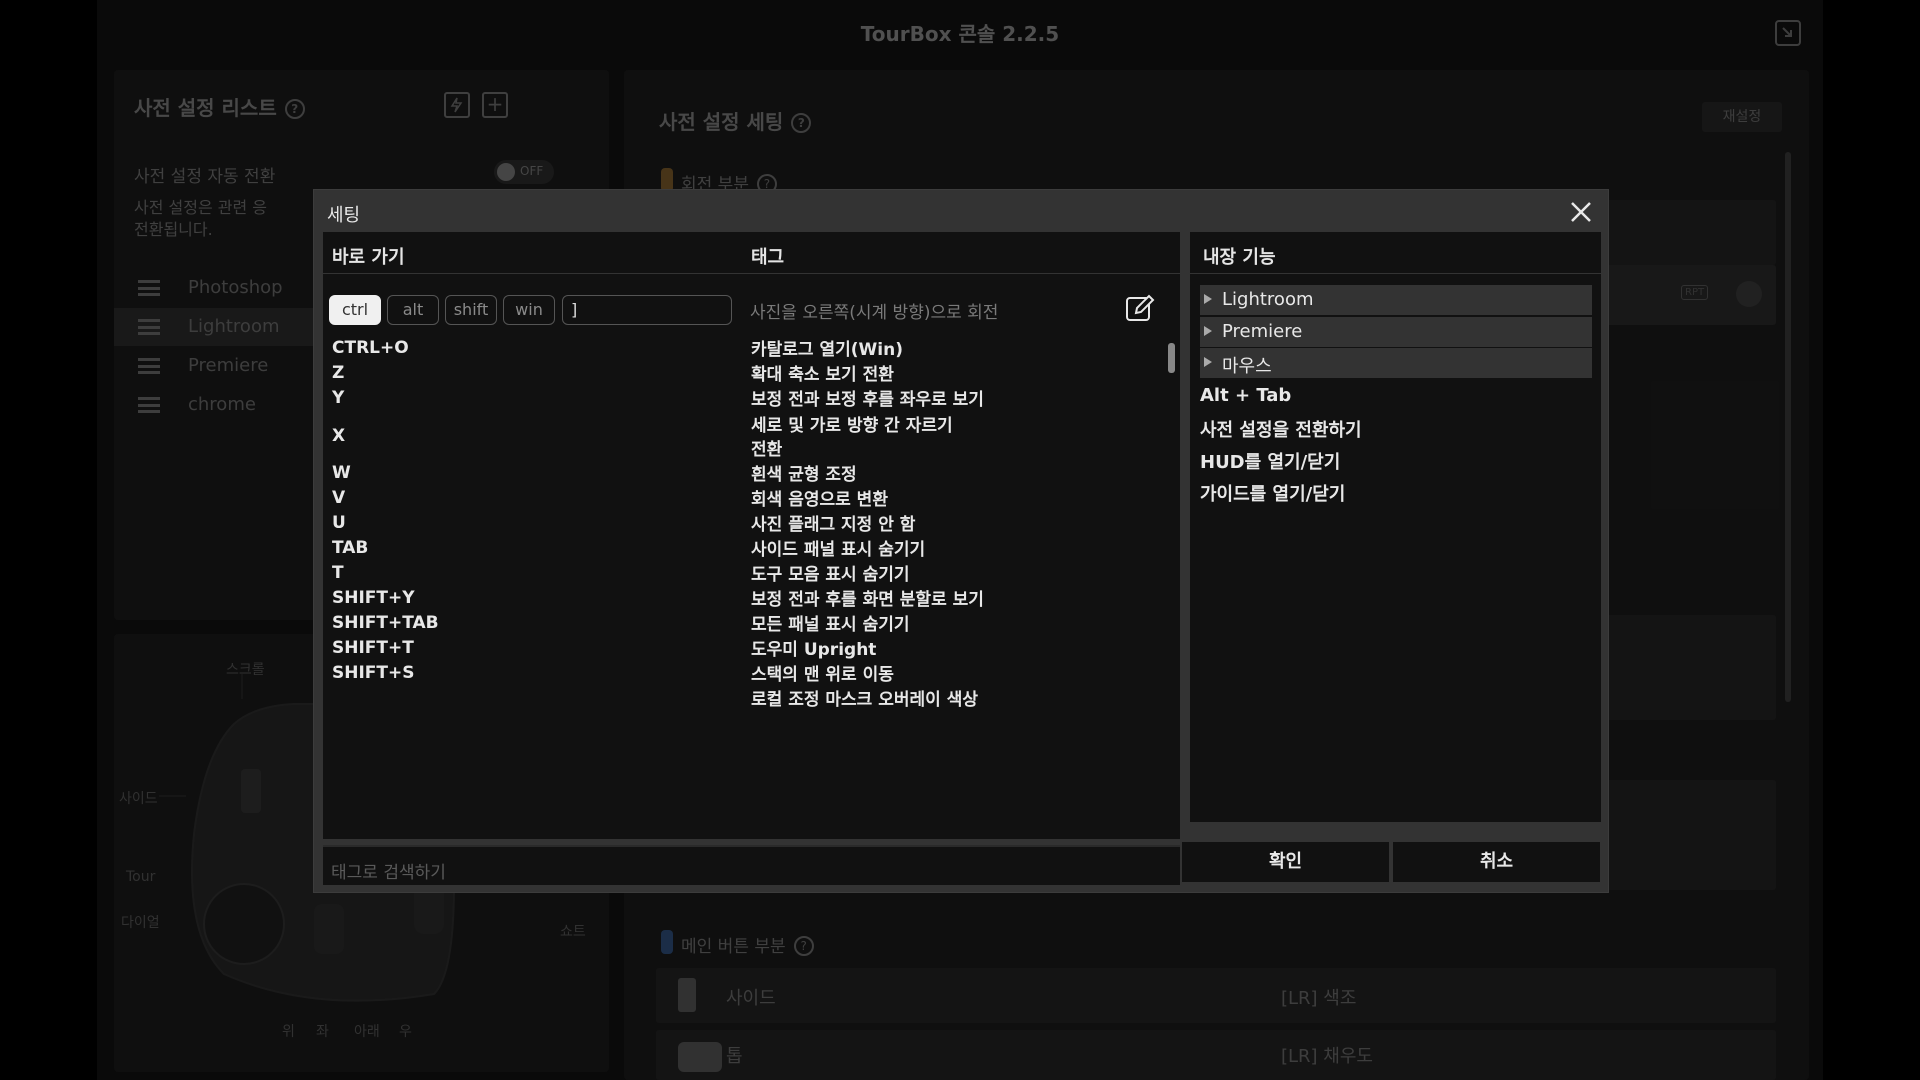 This screenshot has width=1920, height=1080. What do you see at coordinates (1396, 396) in the screenshot?
I see `builtin-item-alt-tab: Alt + Tab` at bounding box center [1396, 396].